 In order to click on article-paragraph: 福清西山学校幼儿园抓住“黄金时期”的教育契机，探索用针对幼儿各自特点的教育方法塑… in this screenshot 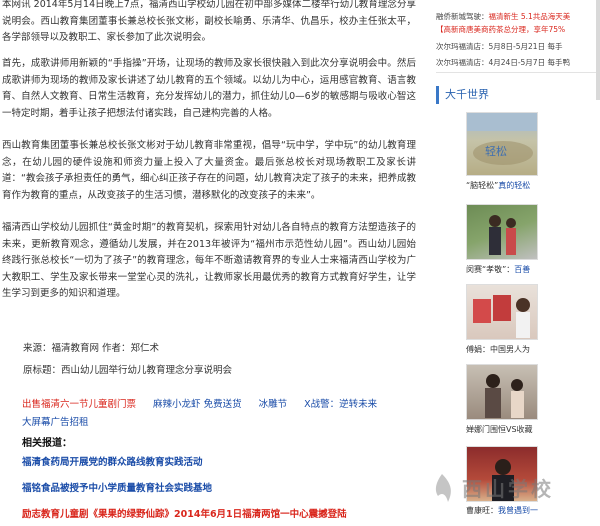, I will do `click(209, 261)`.